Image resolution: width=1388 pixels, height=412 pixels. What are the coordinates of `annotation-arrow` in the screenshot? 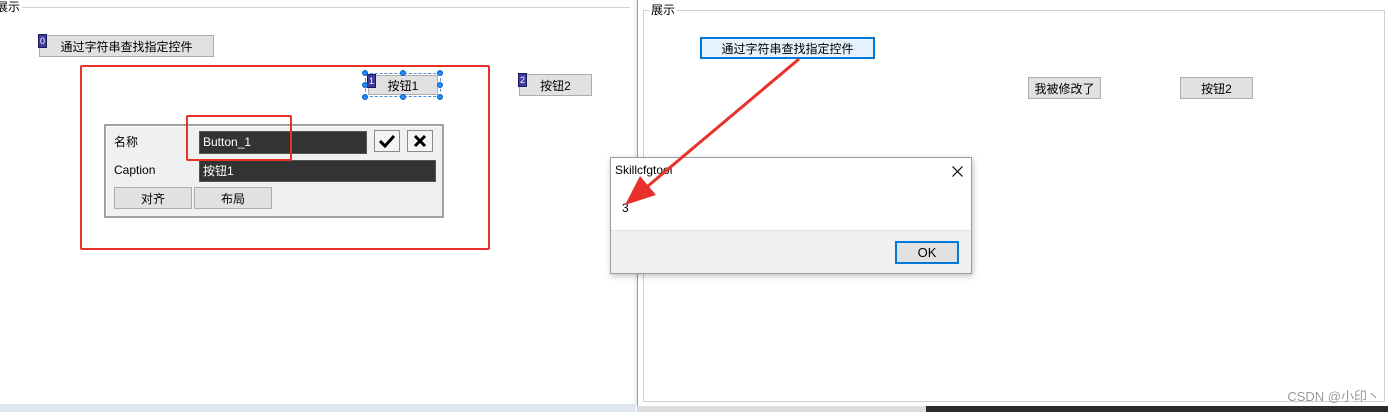 It's located at (712, 131).